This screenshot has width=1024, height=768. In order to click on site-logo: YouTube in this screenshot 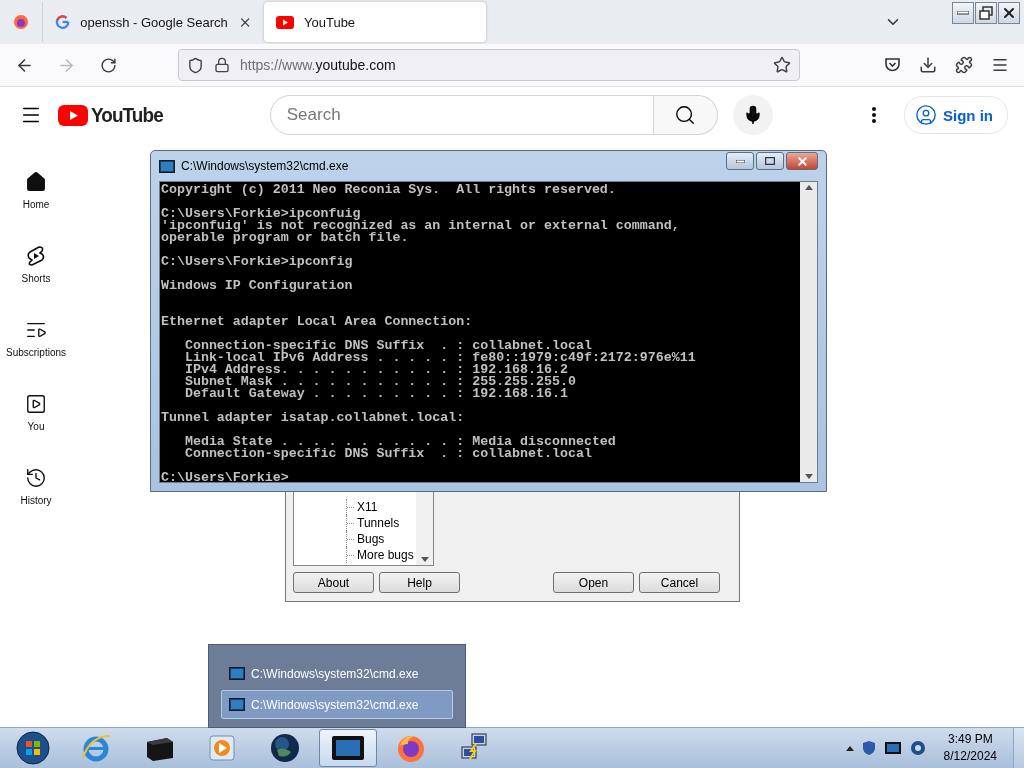, I will do `click(114, 115)`.